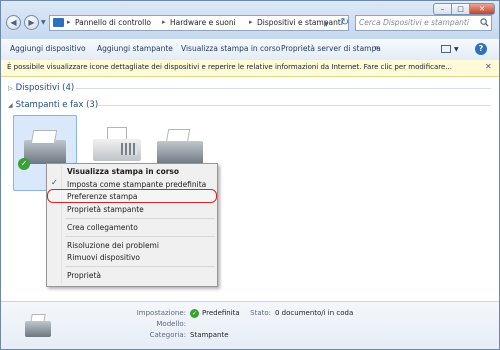  Describe the element at coordinates (481, 49) in the screenshot. I see `help-icon: ?` at that location.